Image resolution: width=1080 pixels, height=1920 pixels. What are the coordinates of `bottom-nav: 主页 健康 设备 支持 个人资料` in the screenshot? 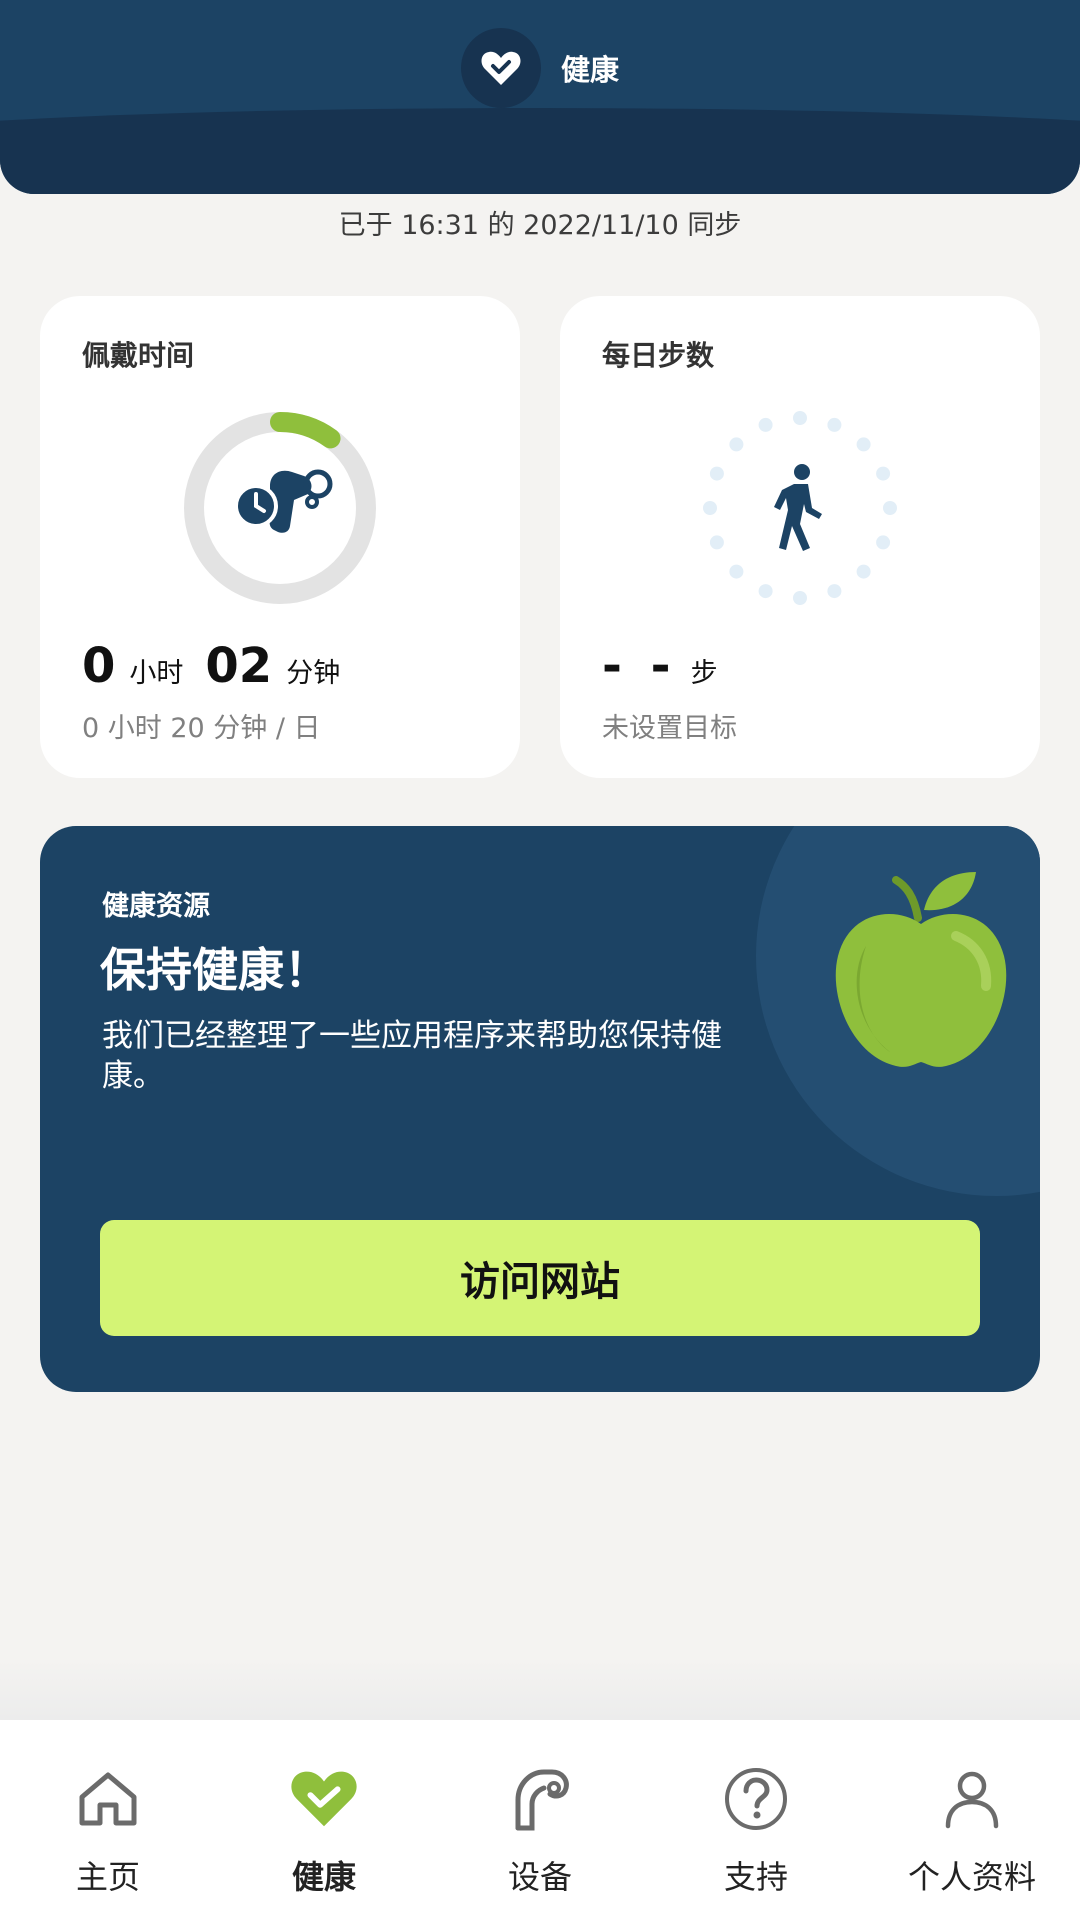 It's located at (540, 1820).